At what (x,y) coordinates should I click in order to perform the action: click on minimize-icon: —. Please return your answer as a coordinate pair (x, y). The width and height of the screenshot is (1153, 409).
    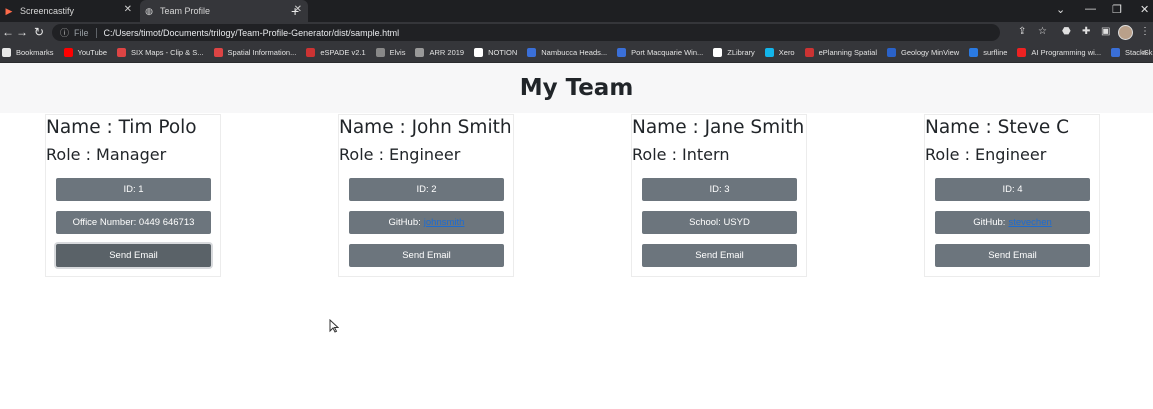
    Looking at the image, I should click on (1090, 9).